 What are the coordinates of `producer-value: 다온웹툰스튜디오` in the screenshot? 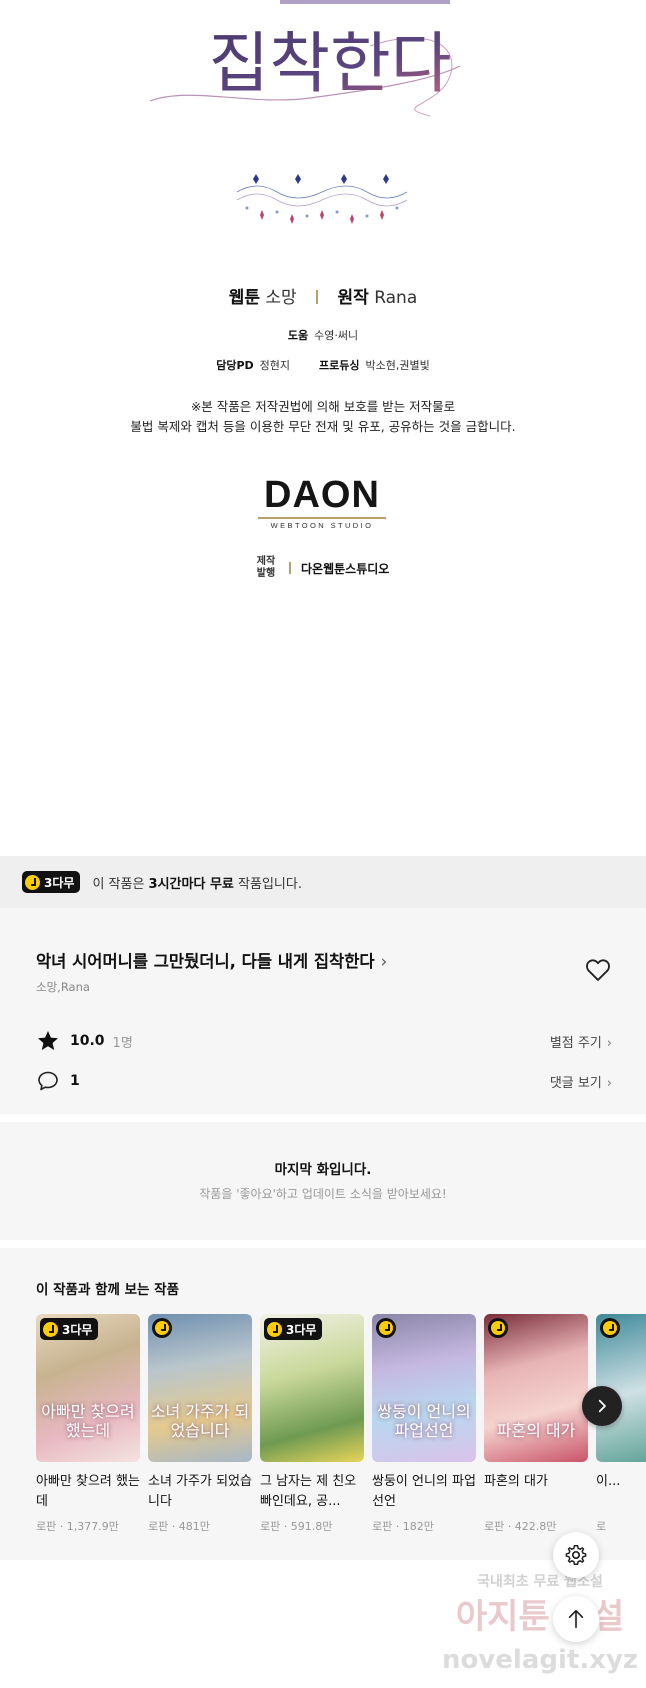 It's located at (345, 568).